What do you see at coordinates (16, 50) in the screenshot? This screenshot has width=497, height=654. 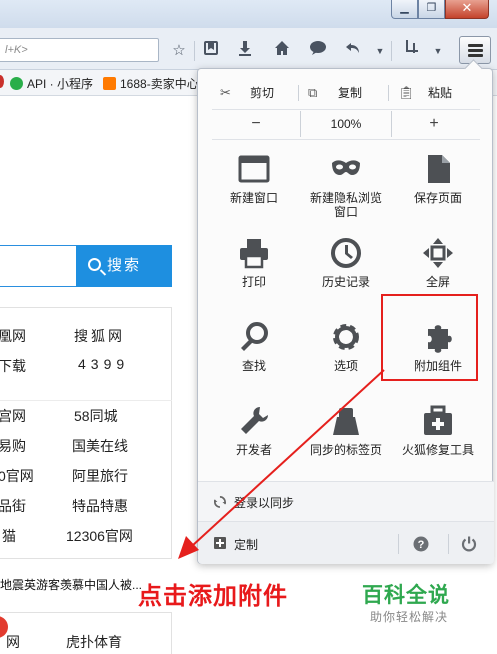 I see `address-bar-placeholder: l+K>` at bounding box center [16, 50].